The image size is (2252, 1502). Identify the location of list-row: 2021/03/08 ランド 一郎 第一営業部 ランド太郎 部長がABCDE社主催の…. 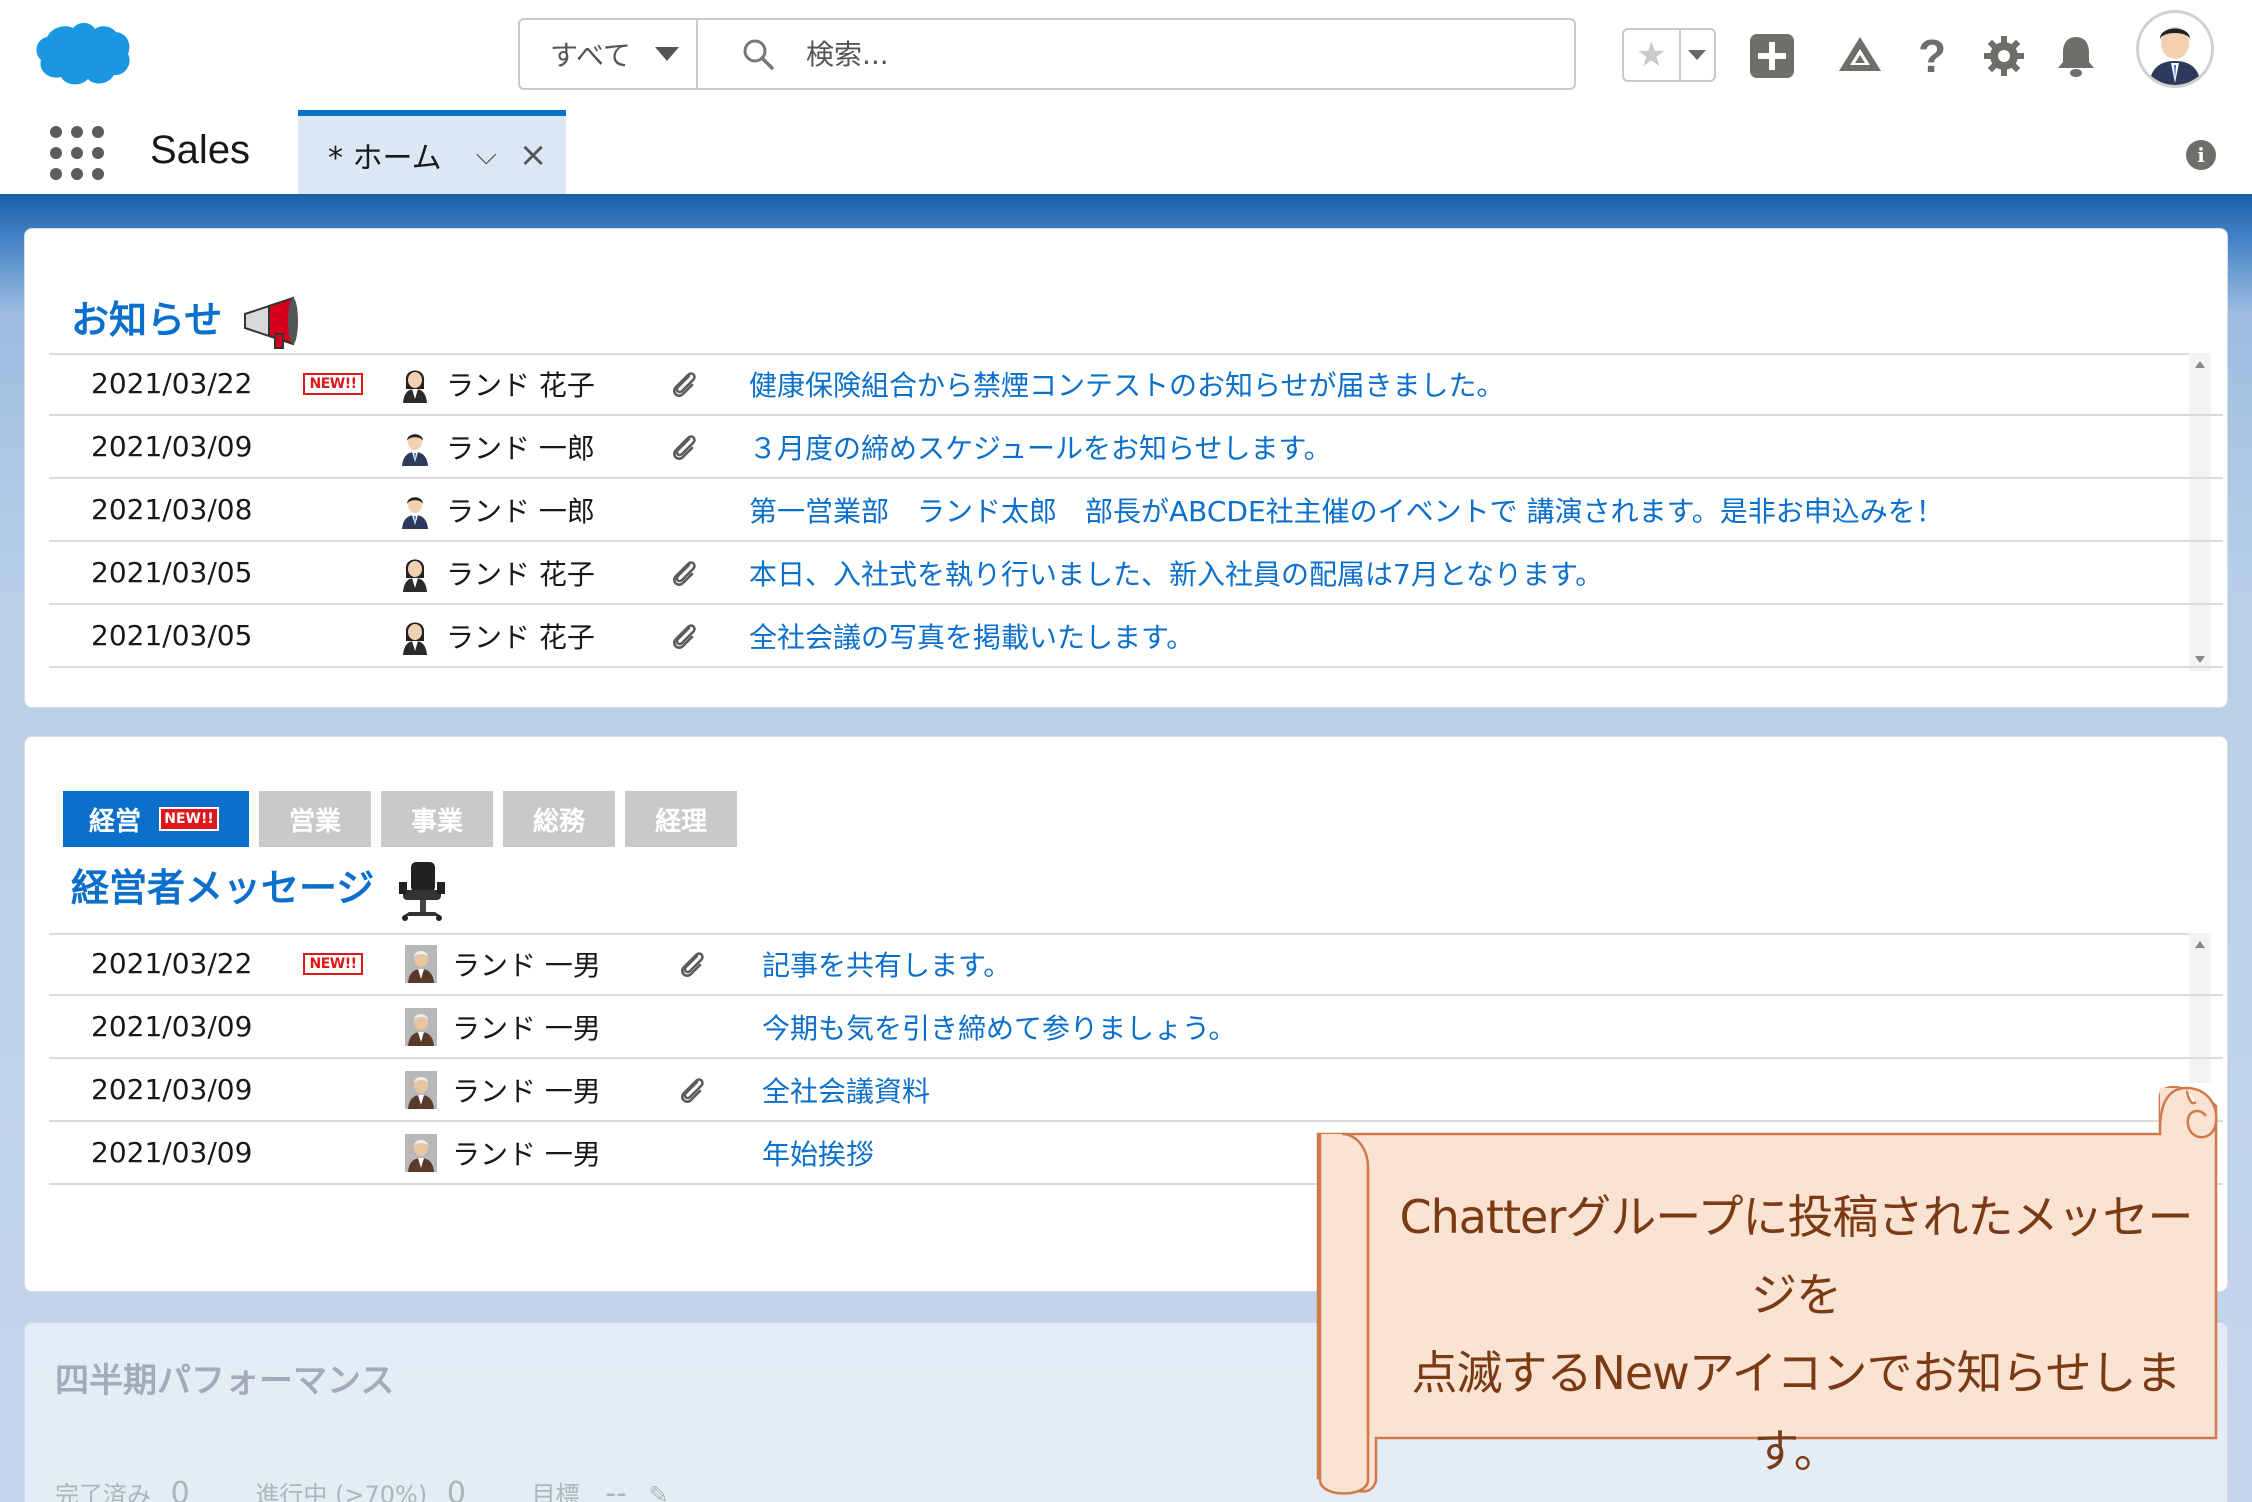
(1136, 510).